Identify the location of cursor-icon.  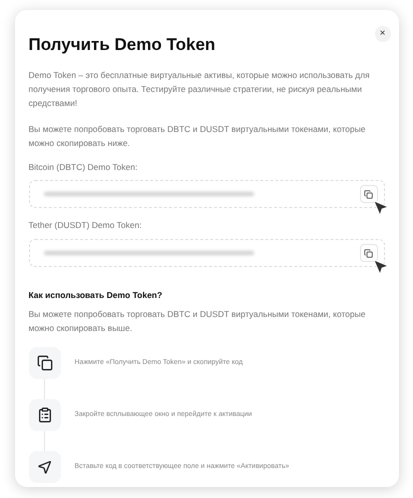
(44, 466).